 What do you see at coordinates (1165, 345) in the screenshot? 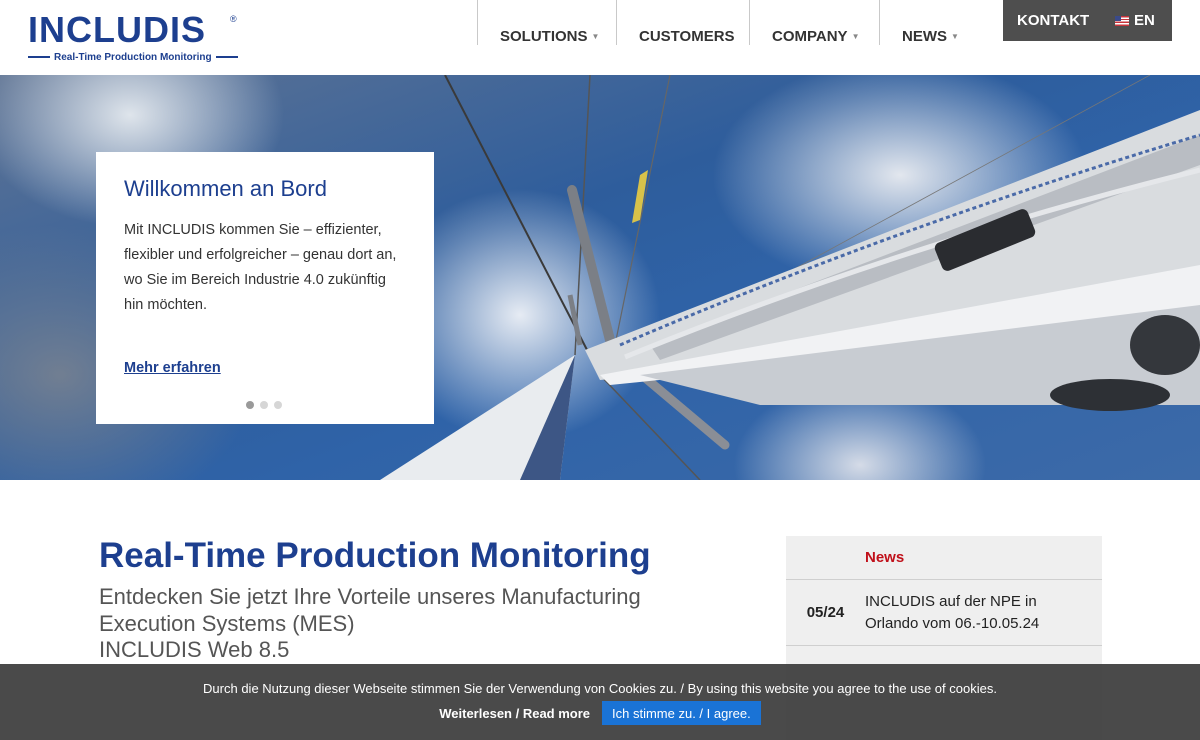
I see `winch-drum` at bounding box center [1165, 345].